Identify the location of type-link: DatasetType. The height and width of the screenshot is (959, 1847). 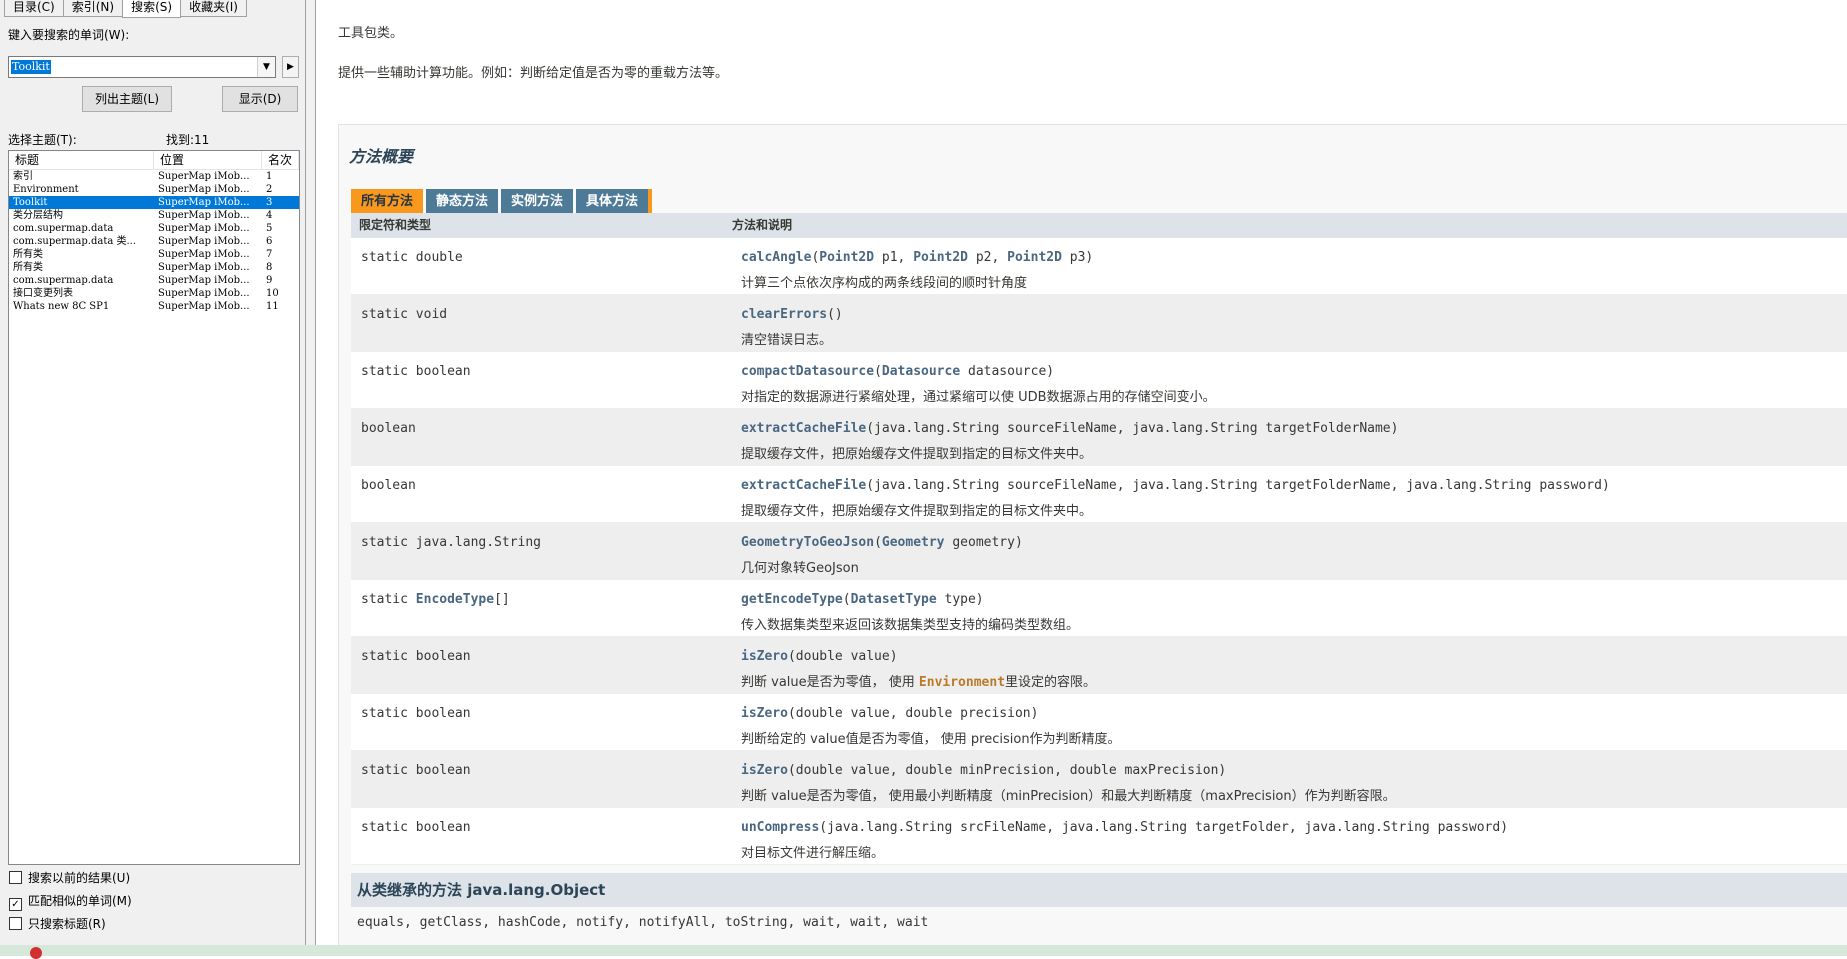
(894, 599).